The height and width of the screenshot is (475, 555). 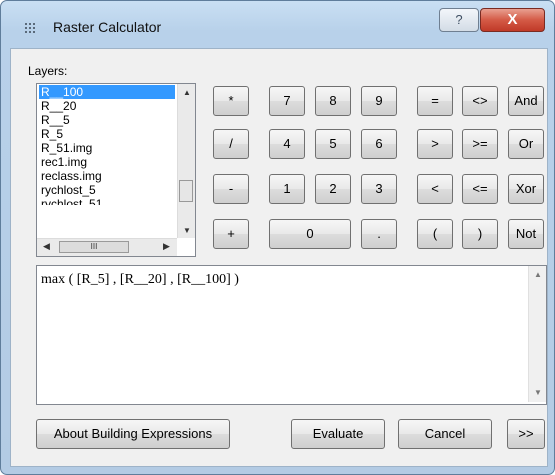 What do you see at coordinates (333, 144) in the screenshot?
I see `digit-5-key: 5` at bounding box center [333, 144].